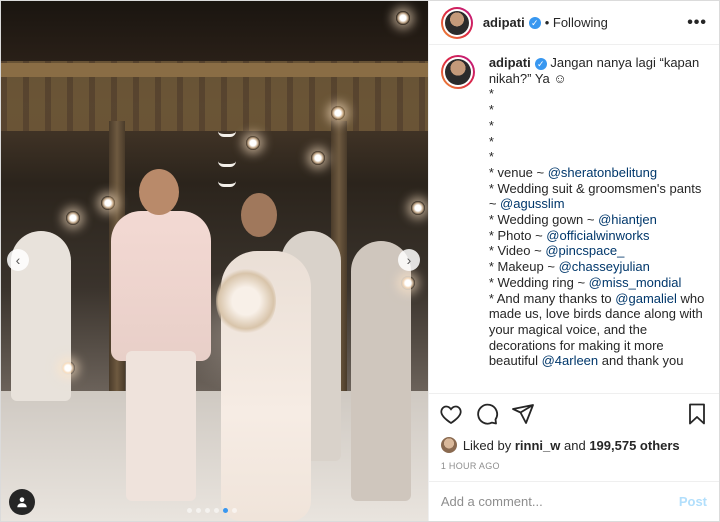 This screenshot has width=720, height=522. I want to click on carousel-next-button: ›, so click(409, 260).